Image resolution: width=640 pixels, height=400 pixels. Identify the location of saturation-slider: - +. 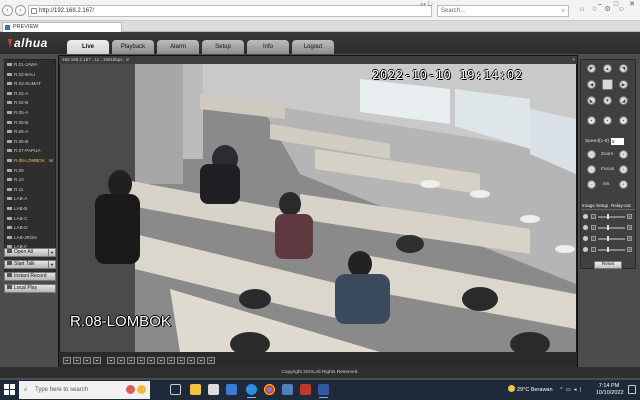
(608, 239).